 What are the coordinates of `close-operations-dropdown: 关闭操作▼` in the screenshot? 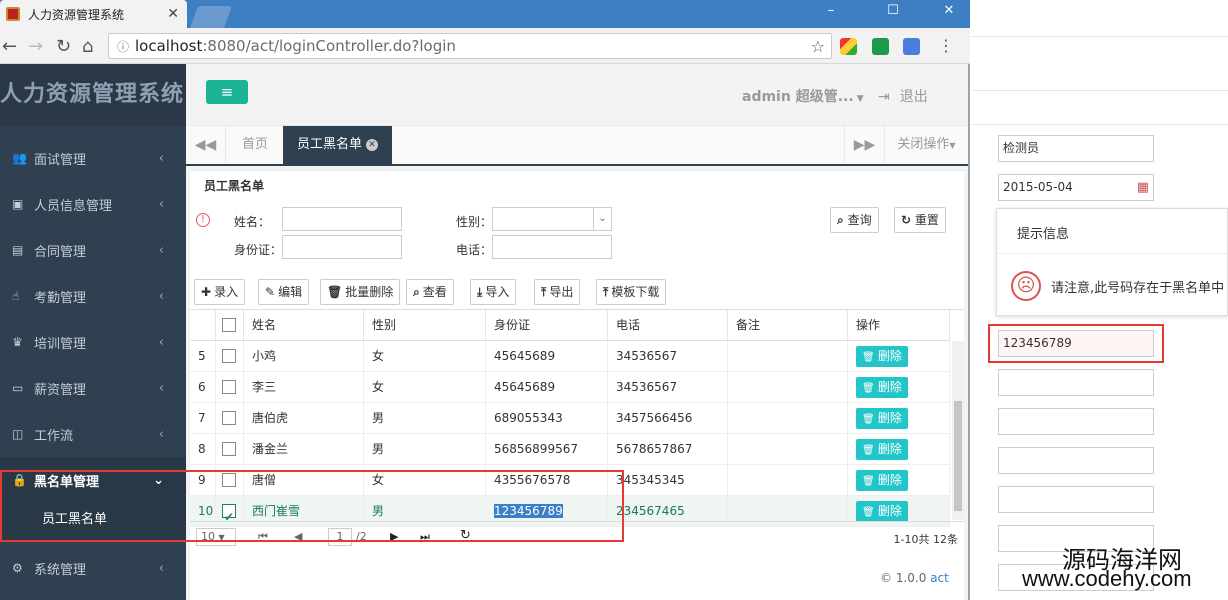 It's located at (926, 145).